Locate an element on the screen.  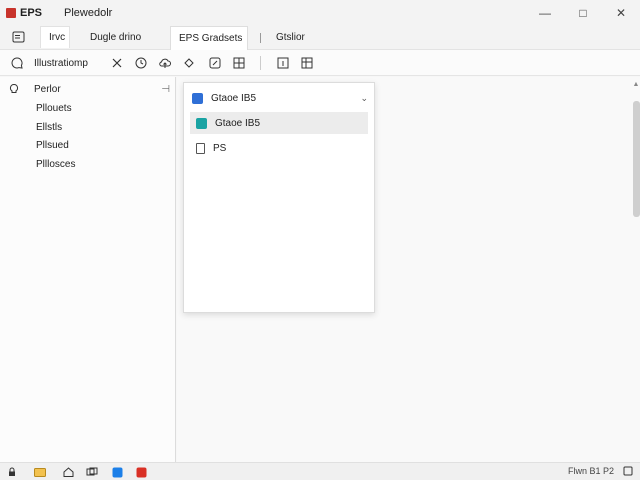
tab-dugle-drino: Dugle drino is located at coordinates (115, 37).